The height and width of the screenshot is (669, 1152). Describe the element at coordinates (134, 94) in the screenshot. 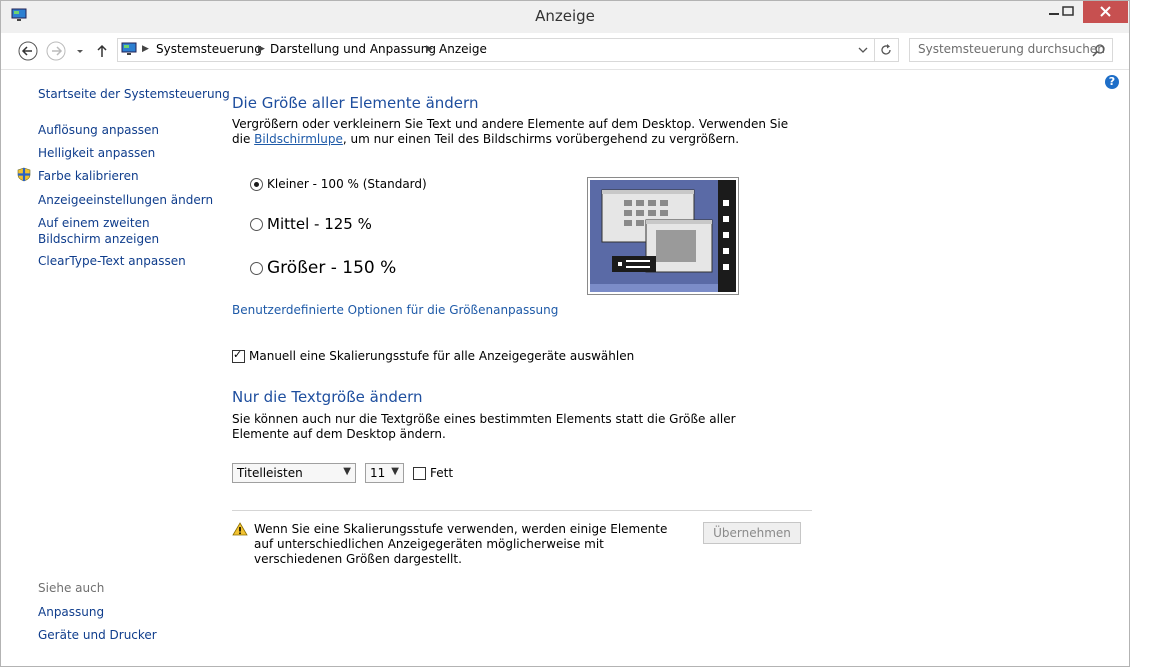

I see `sidebar-home-link: Startseite der Systemsteuerung` at that location.